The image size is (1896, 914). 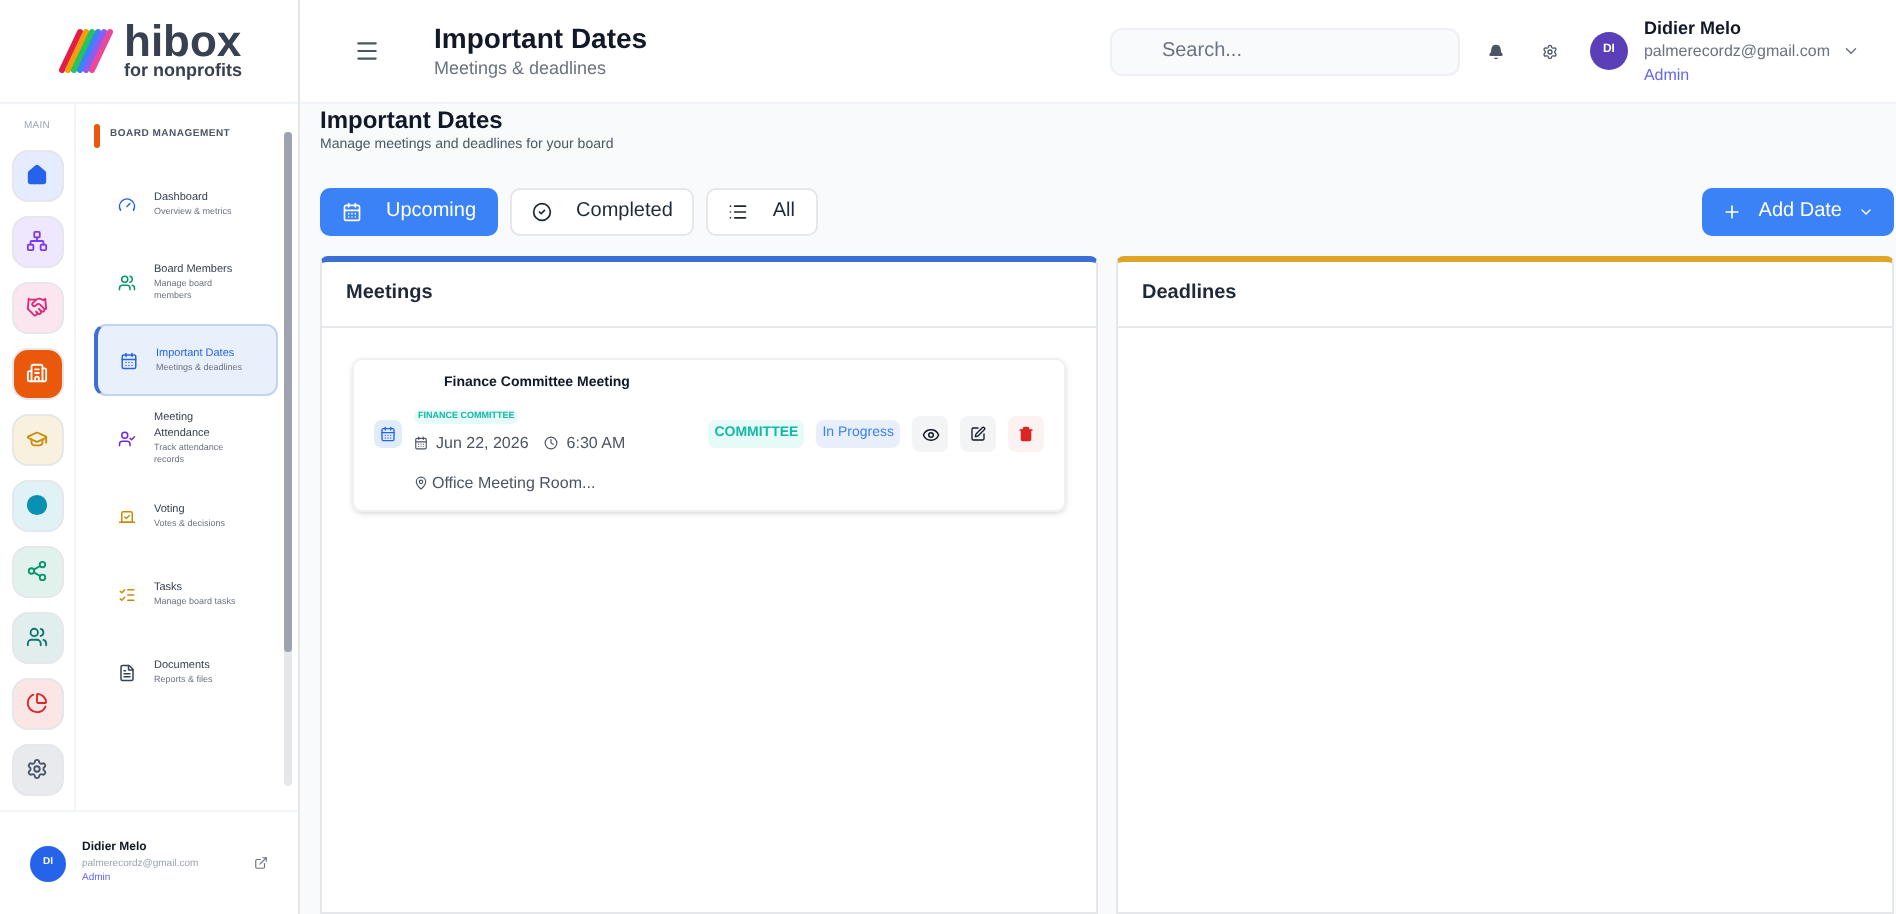 What do you see at coordinates (1667, 75) in the screenshot?
I see `user-role: Admin` at bounding box center [1667, 75].